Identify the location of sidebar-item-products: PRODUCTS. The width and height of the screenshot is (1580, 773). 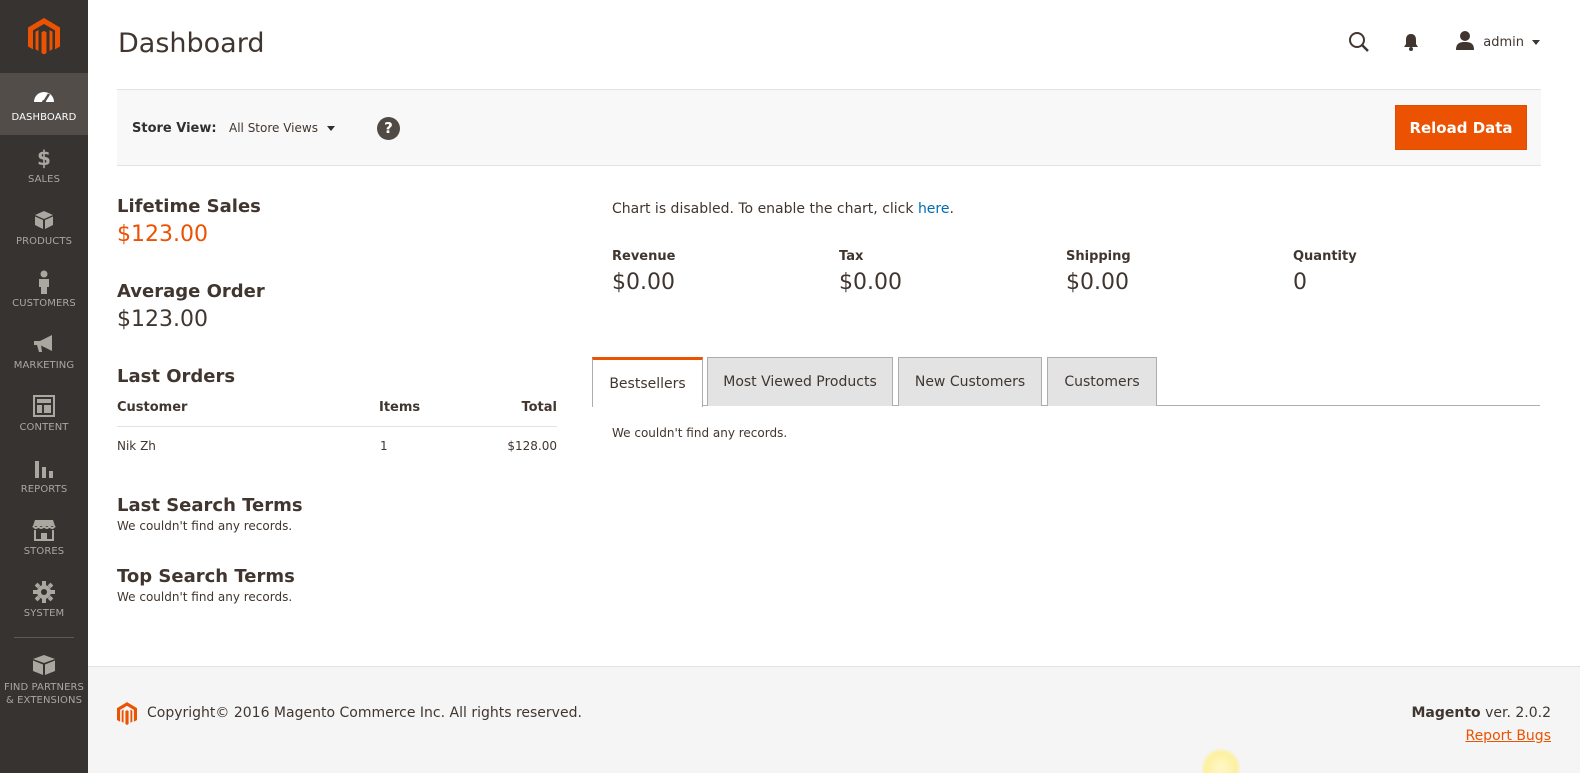
(44, 228).